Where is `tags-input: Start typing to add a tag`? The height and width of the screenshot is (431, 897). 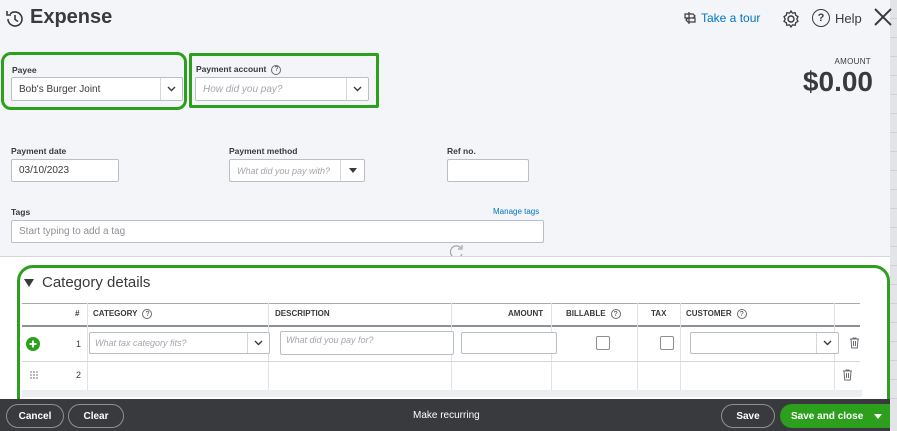 tags-input: Start typing to add a tag is located at coordinates (277, 231).